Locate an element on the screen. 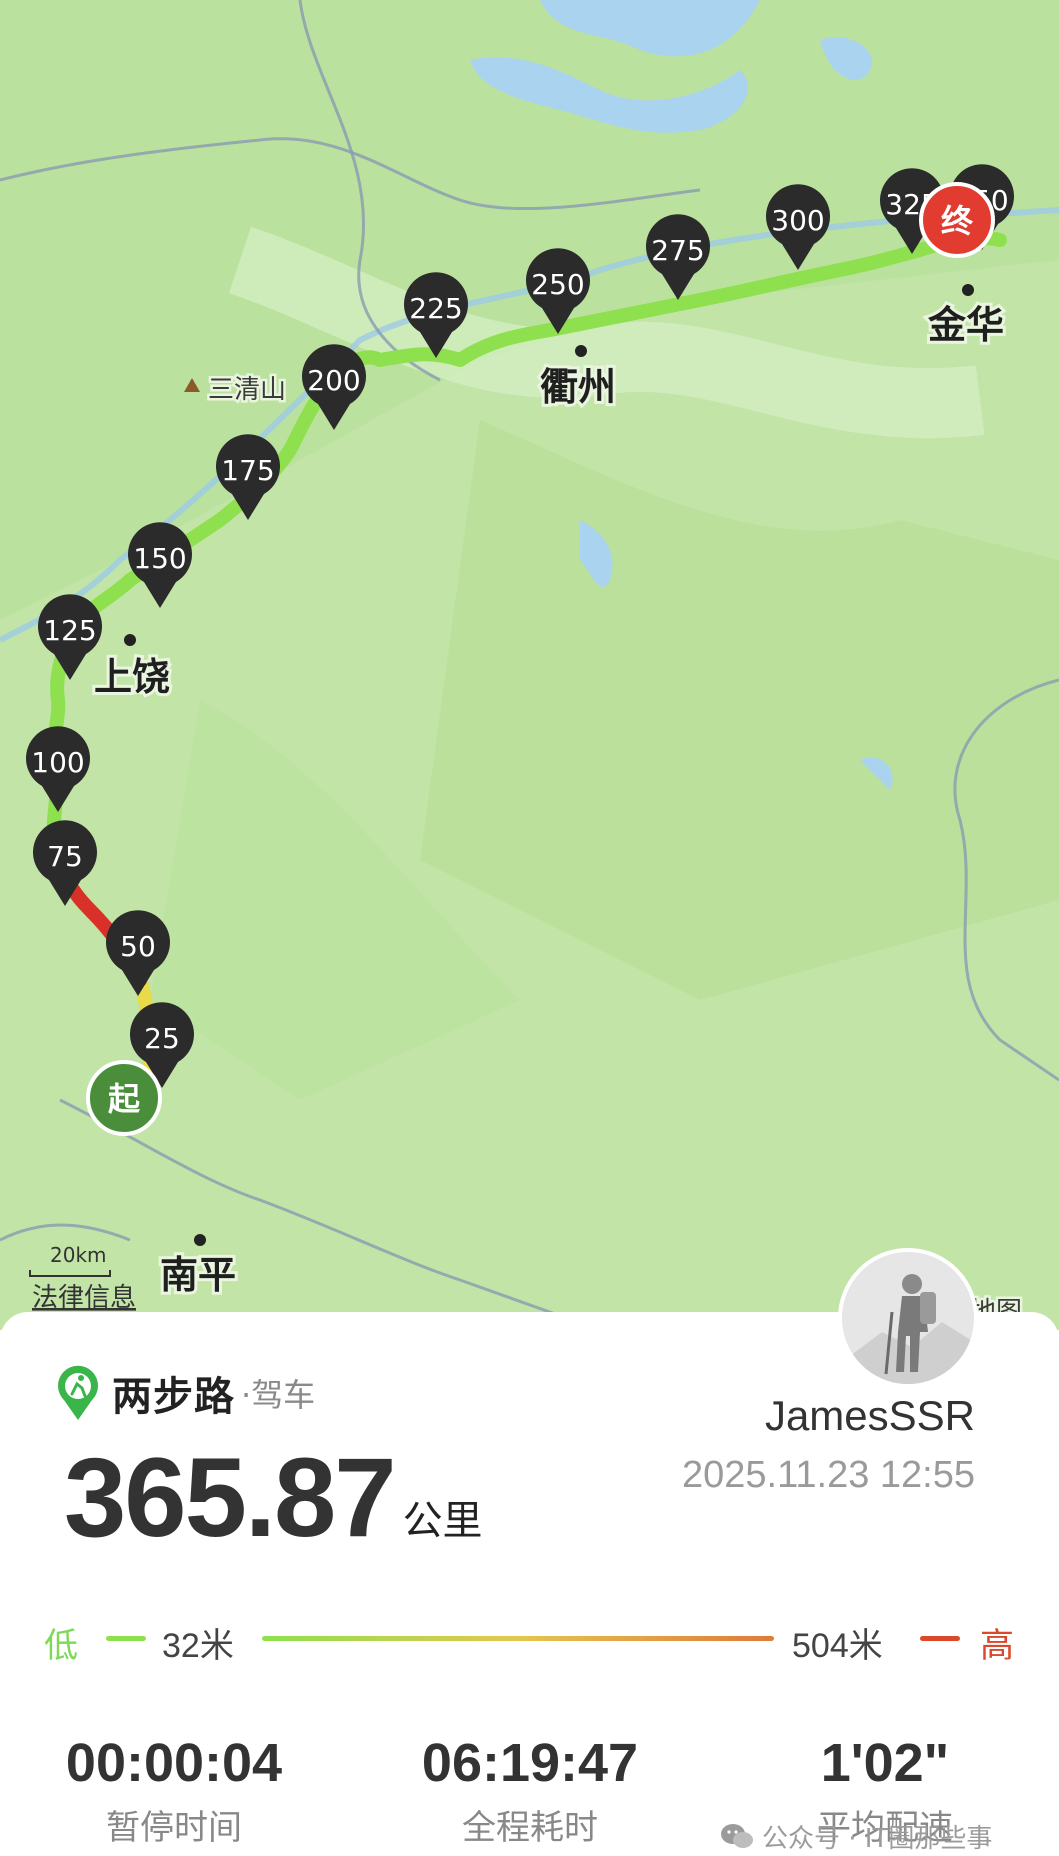  stat-label: 暂停时间 is located at coordinates (174, 1828).